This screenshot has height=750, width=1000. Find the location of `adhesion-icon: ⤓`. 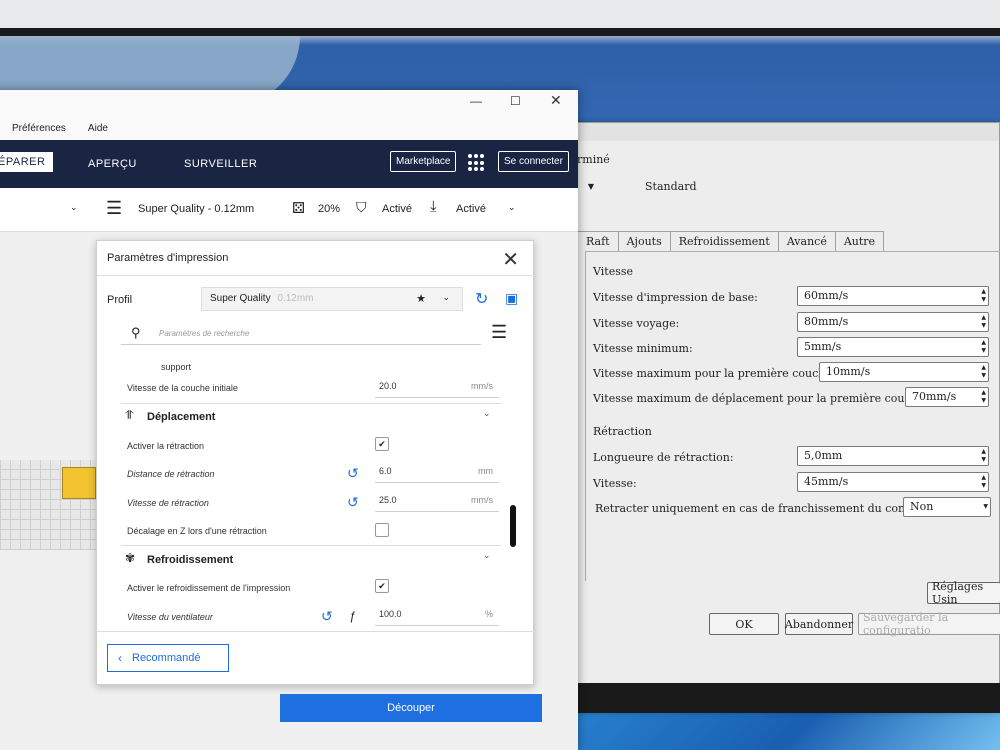

adhesion-icon: ⤓ is located at coordinates (433, 206).